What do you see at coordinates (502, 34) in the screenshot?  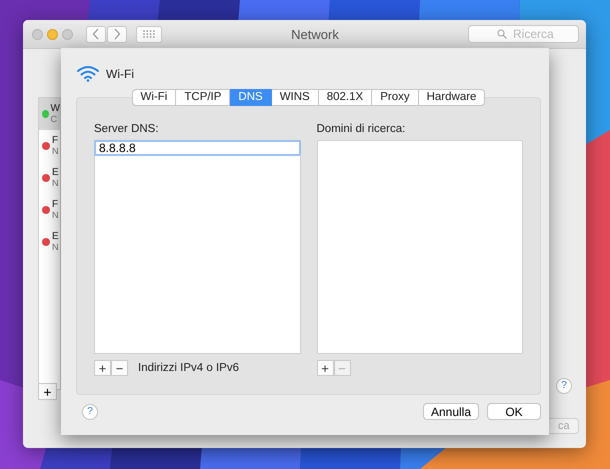 I see `search-icon` at bounding box center [502, 34].